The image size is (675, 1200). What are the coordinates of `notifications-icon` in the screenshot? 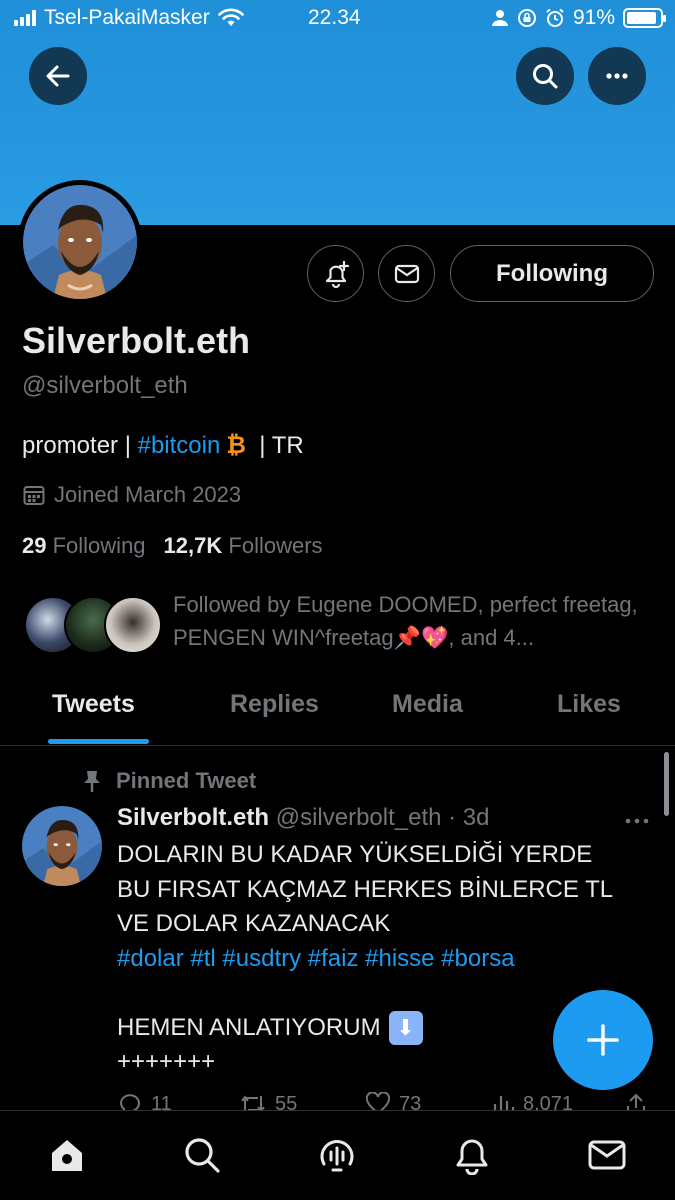 It's located at (472, 1157).